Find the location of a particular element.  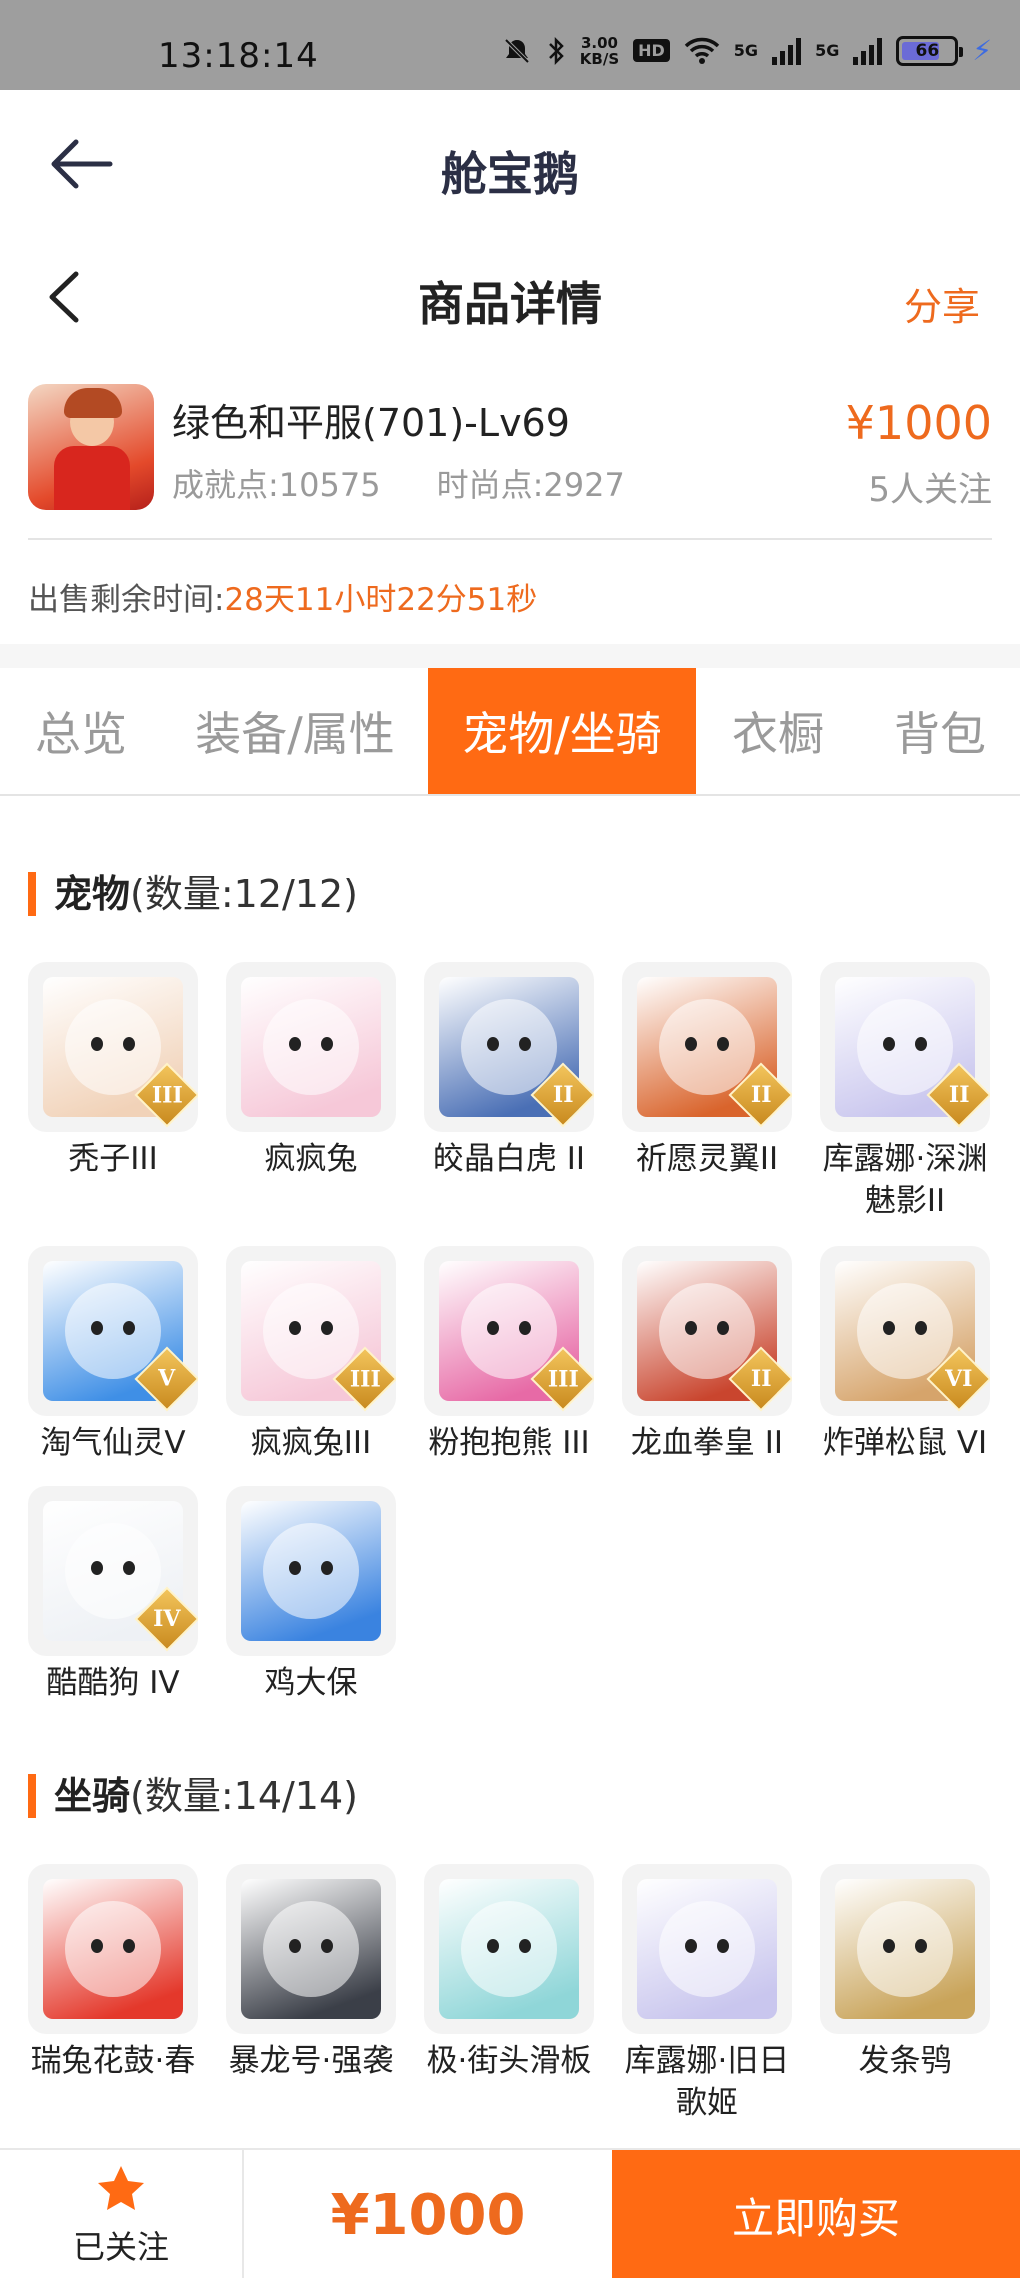

tab-bar: 总览 装备/属性 宠物/坐骑 衣橱 背包 is located at coordinates (510, 732).